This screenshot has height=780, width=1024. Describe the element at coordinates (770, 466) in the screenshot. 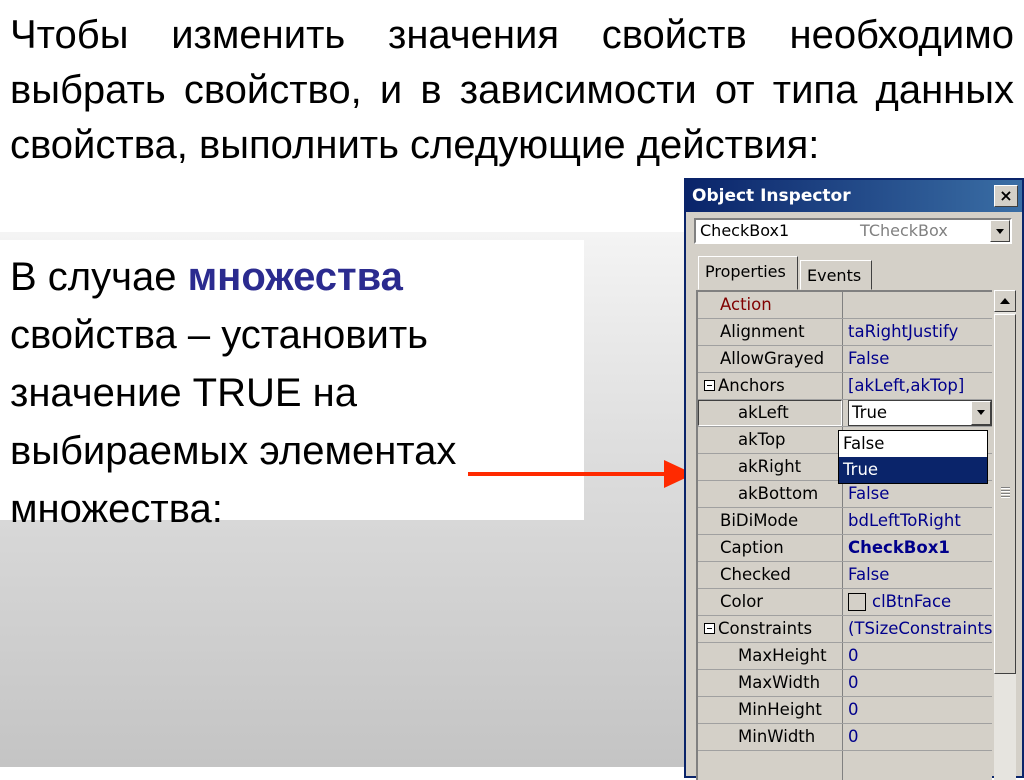

I see `property-name: akRight` at that location.